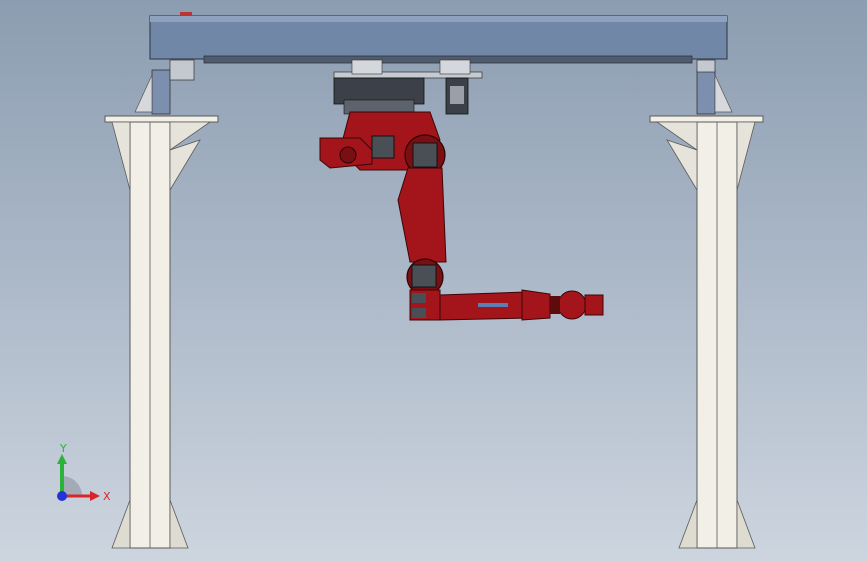 This screenshot has width=867, height=562. I want to click on right-column, so click(706, 304).